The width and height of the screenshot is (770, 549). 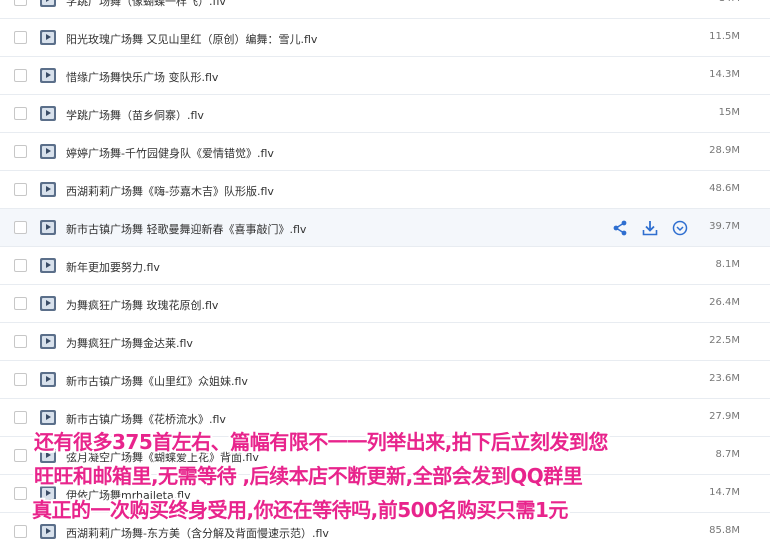 What do you see at coordinates (724, 492) in the screenshot?
I see `file-size: 14.7M` at bounding box center [724, 492].